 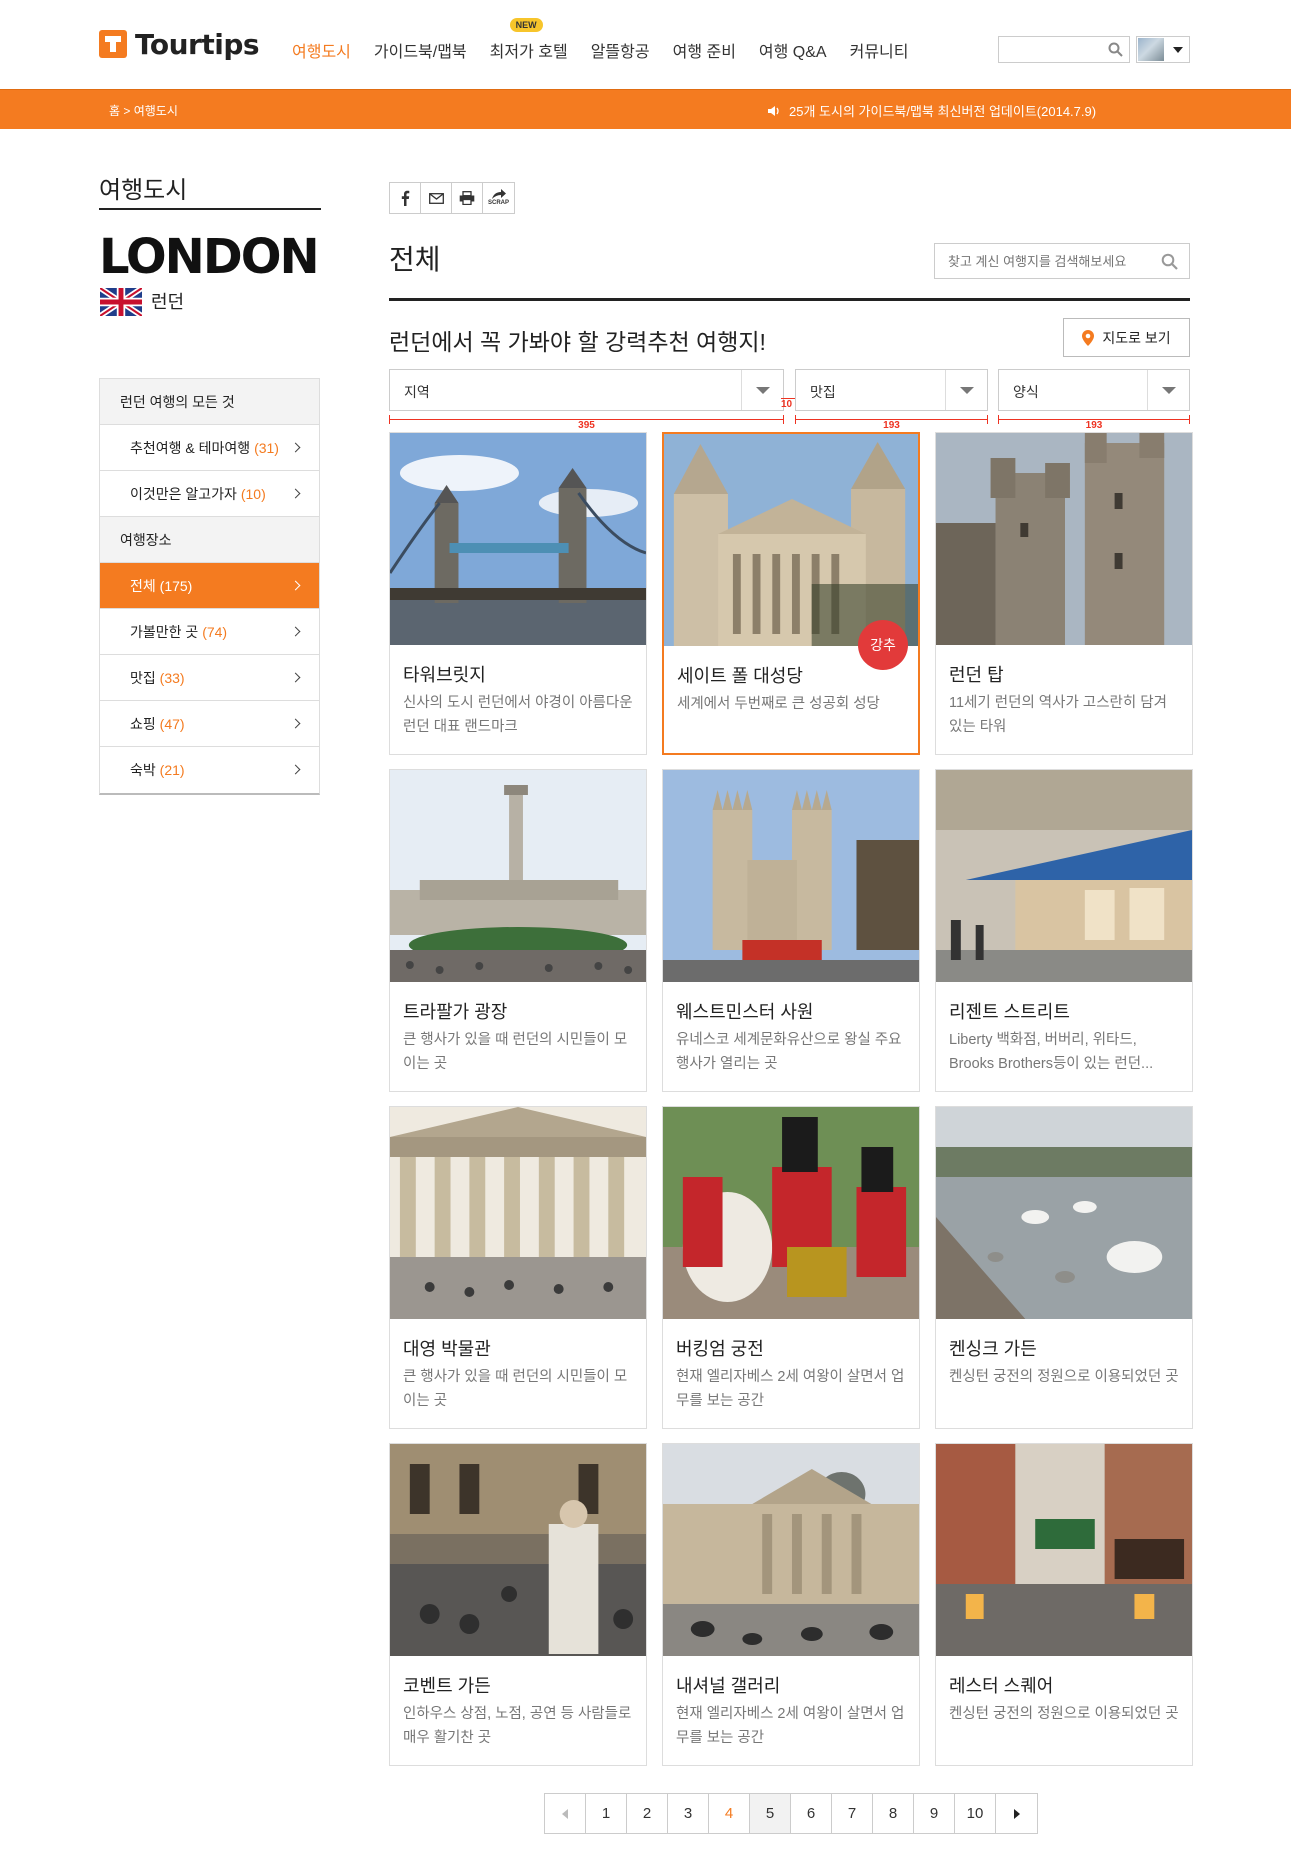 I want to click on place-search, so click(x=1062, y=261).